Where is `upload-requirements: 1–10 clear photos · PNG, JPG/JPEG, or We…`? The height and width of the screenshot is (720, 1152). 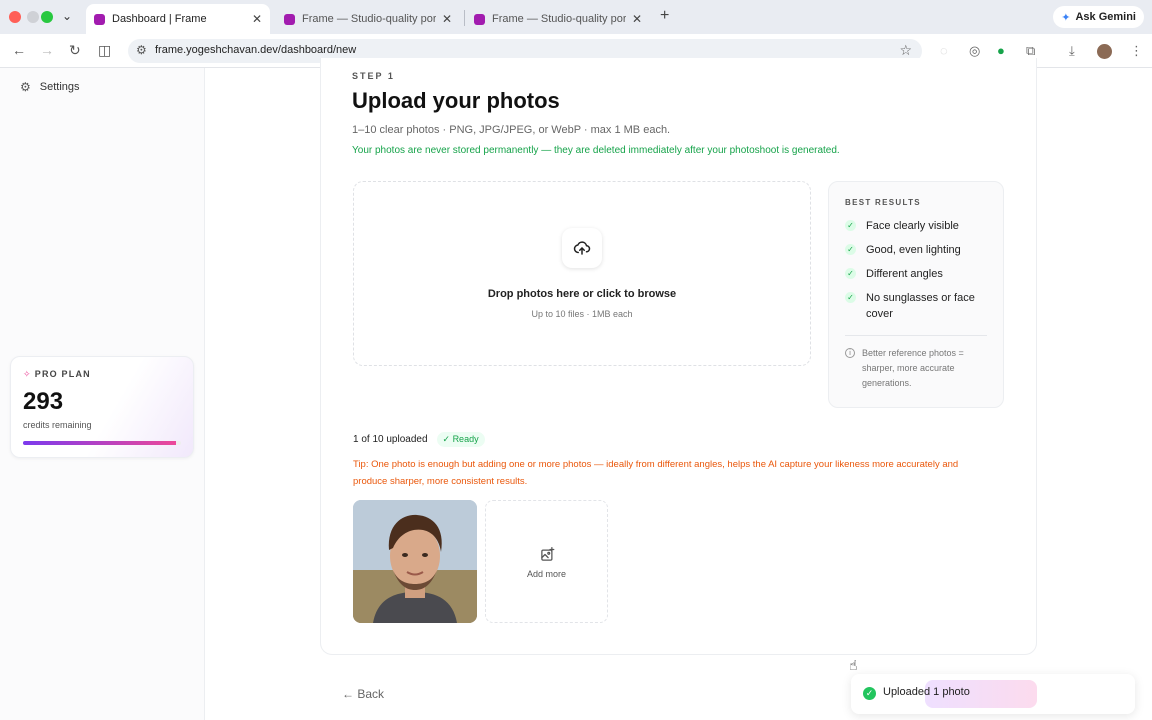
upload-requirements: 1–10 clear photos · PNG, JPG/JPEG, or We… is located at coordinates (511, 130).